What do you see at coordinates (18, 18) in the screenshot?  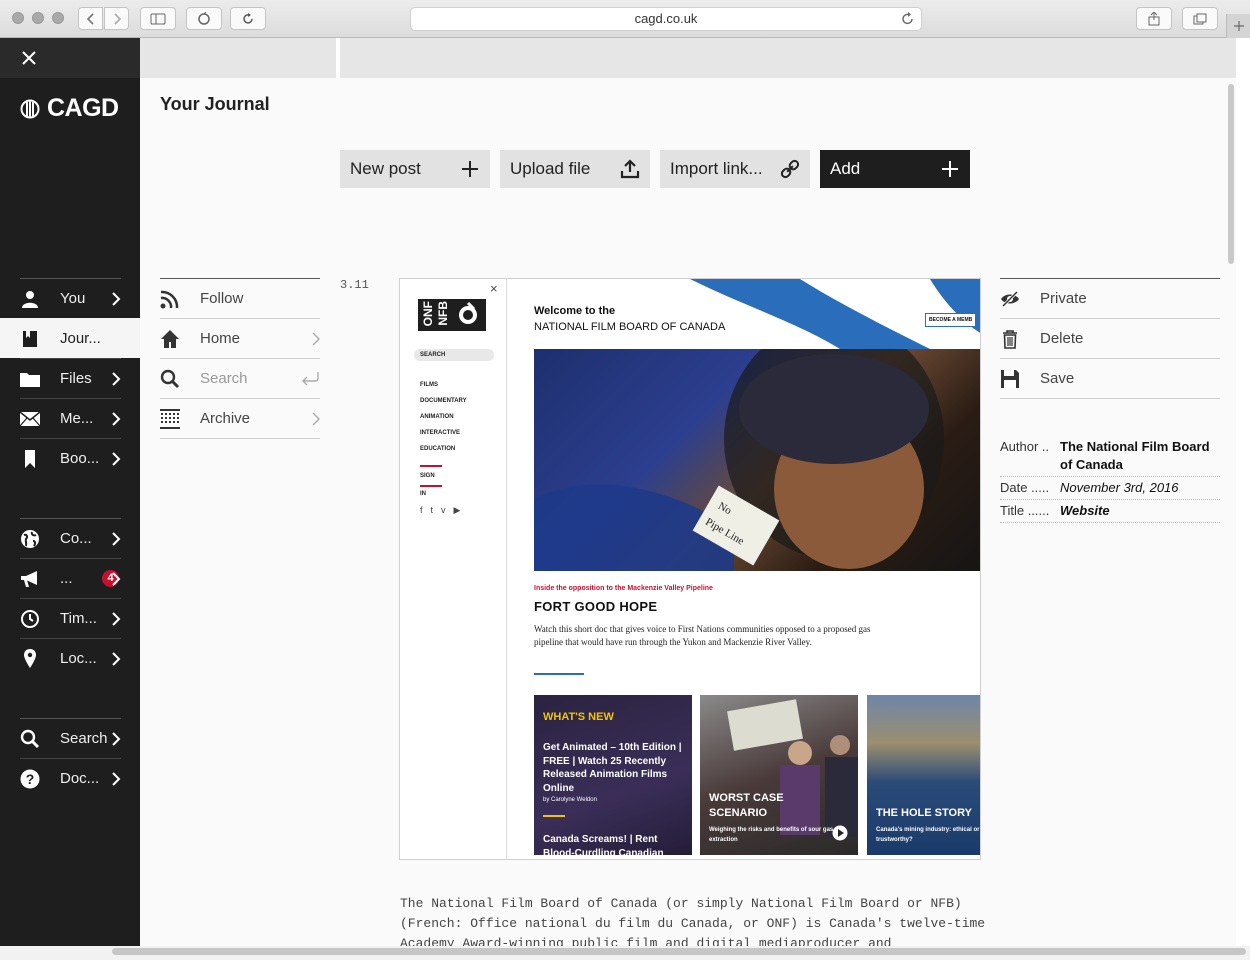 I see `close-window-button` at bounding box center [18, 18].